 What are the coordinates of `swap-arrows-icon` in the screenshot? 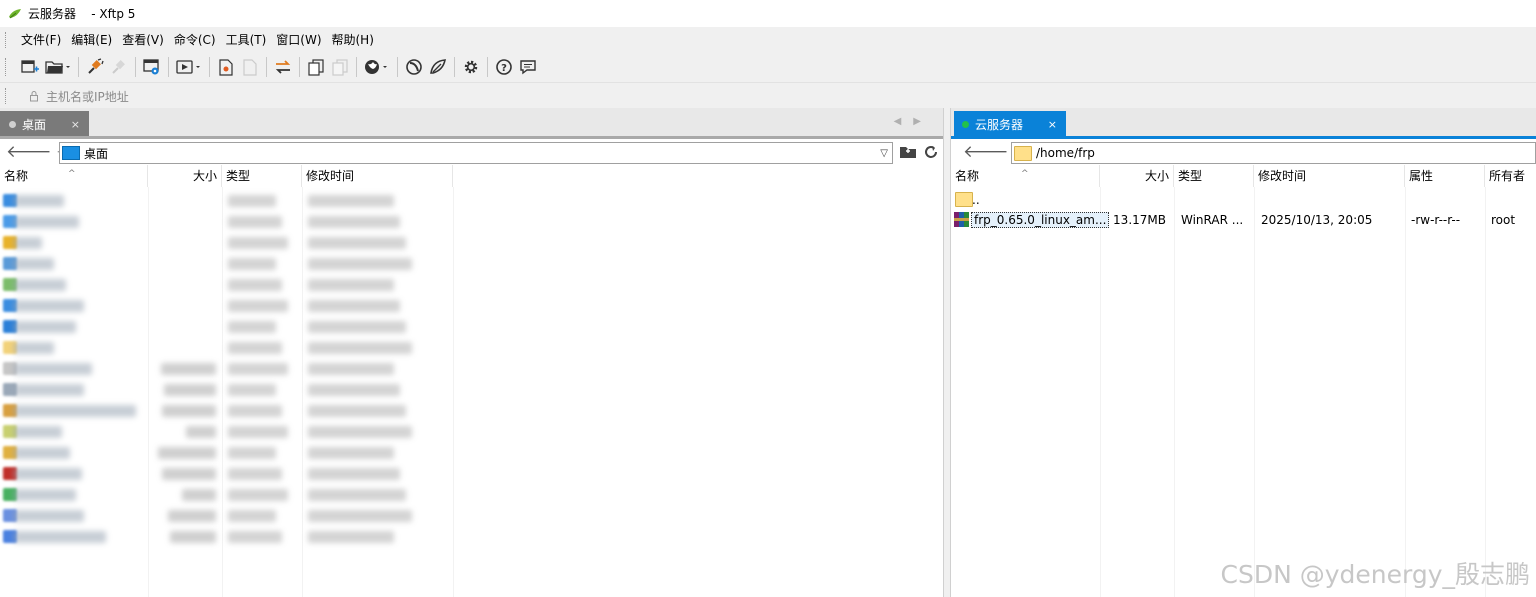 It's located at (283, 67).